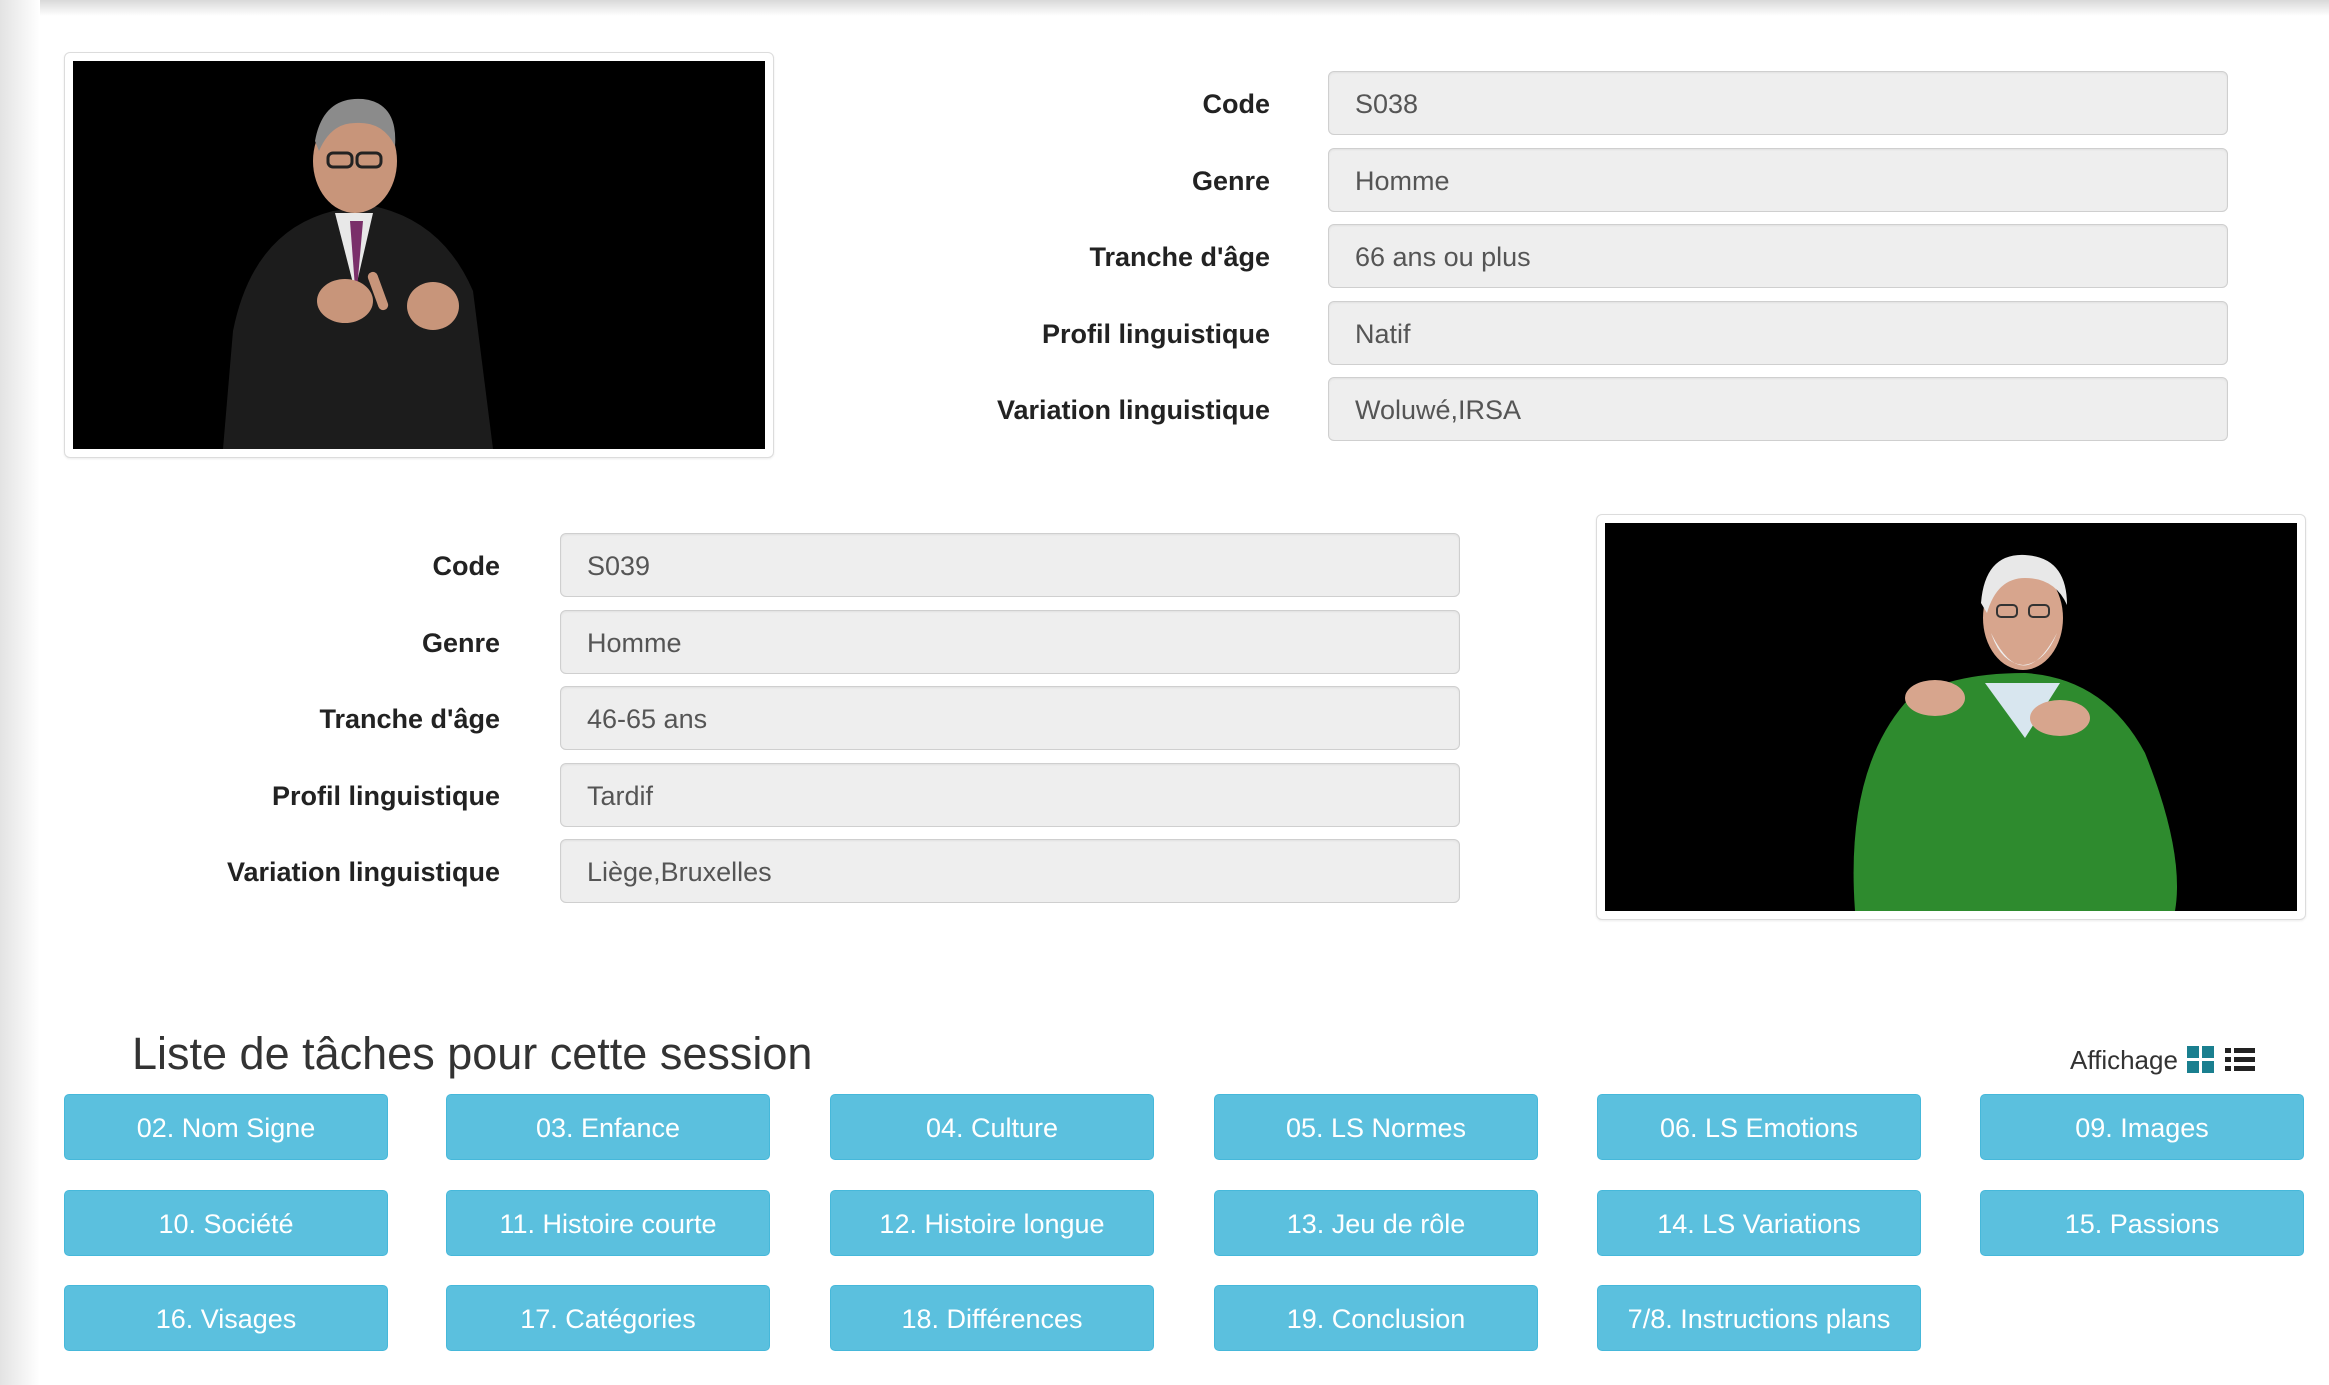  Describe the element at coordinates (1778, 179) in the screenshot. I see `speaker1-field-value: Homme` at that location.